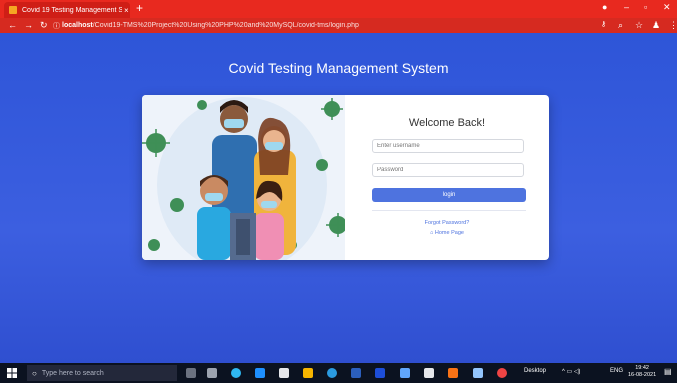 The height and width of the screenshot is (383, 677). I want to click on reload-icon: ↻, so click(44, 25).